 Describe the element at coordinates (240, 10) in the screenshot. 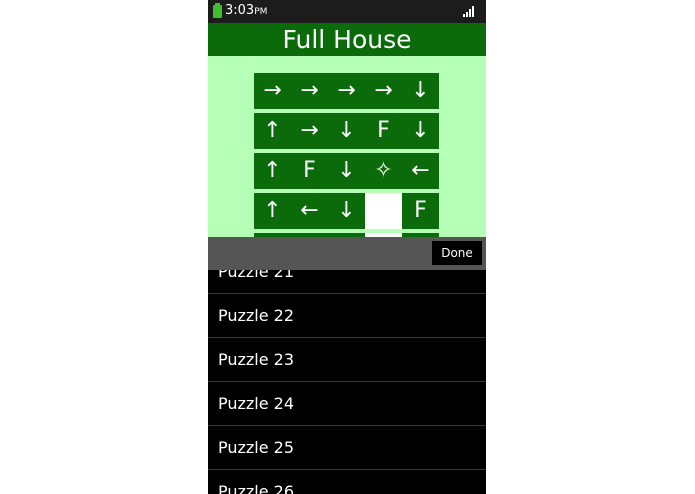

I see `clock-time: 3:03` at that location.